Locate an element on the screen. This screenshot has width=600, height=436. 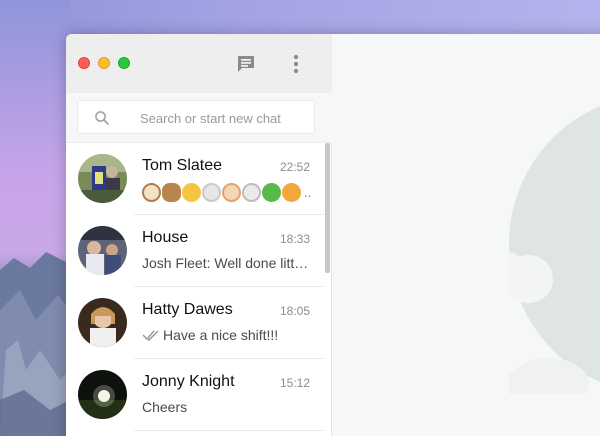
close-window-button is located at coordinates (84, 63).